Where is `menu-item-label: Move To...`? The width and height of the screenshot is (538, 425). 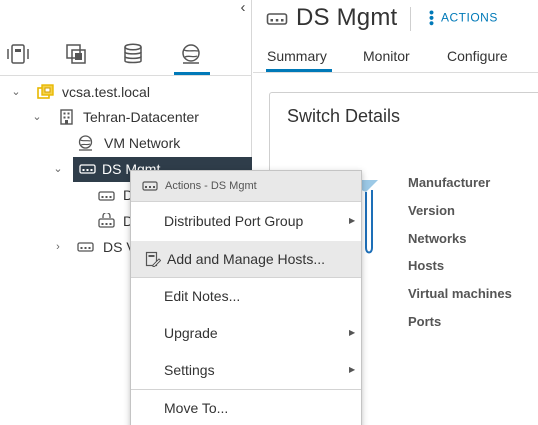 menu-item-label: Move To... is located at coordinates (196, 408).